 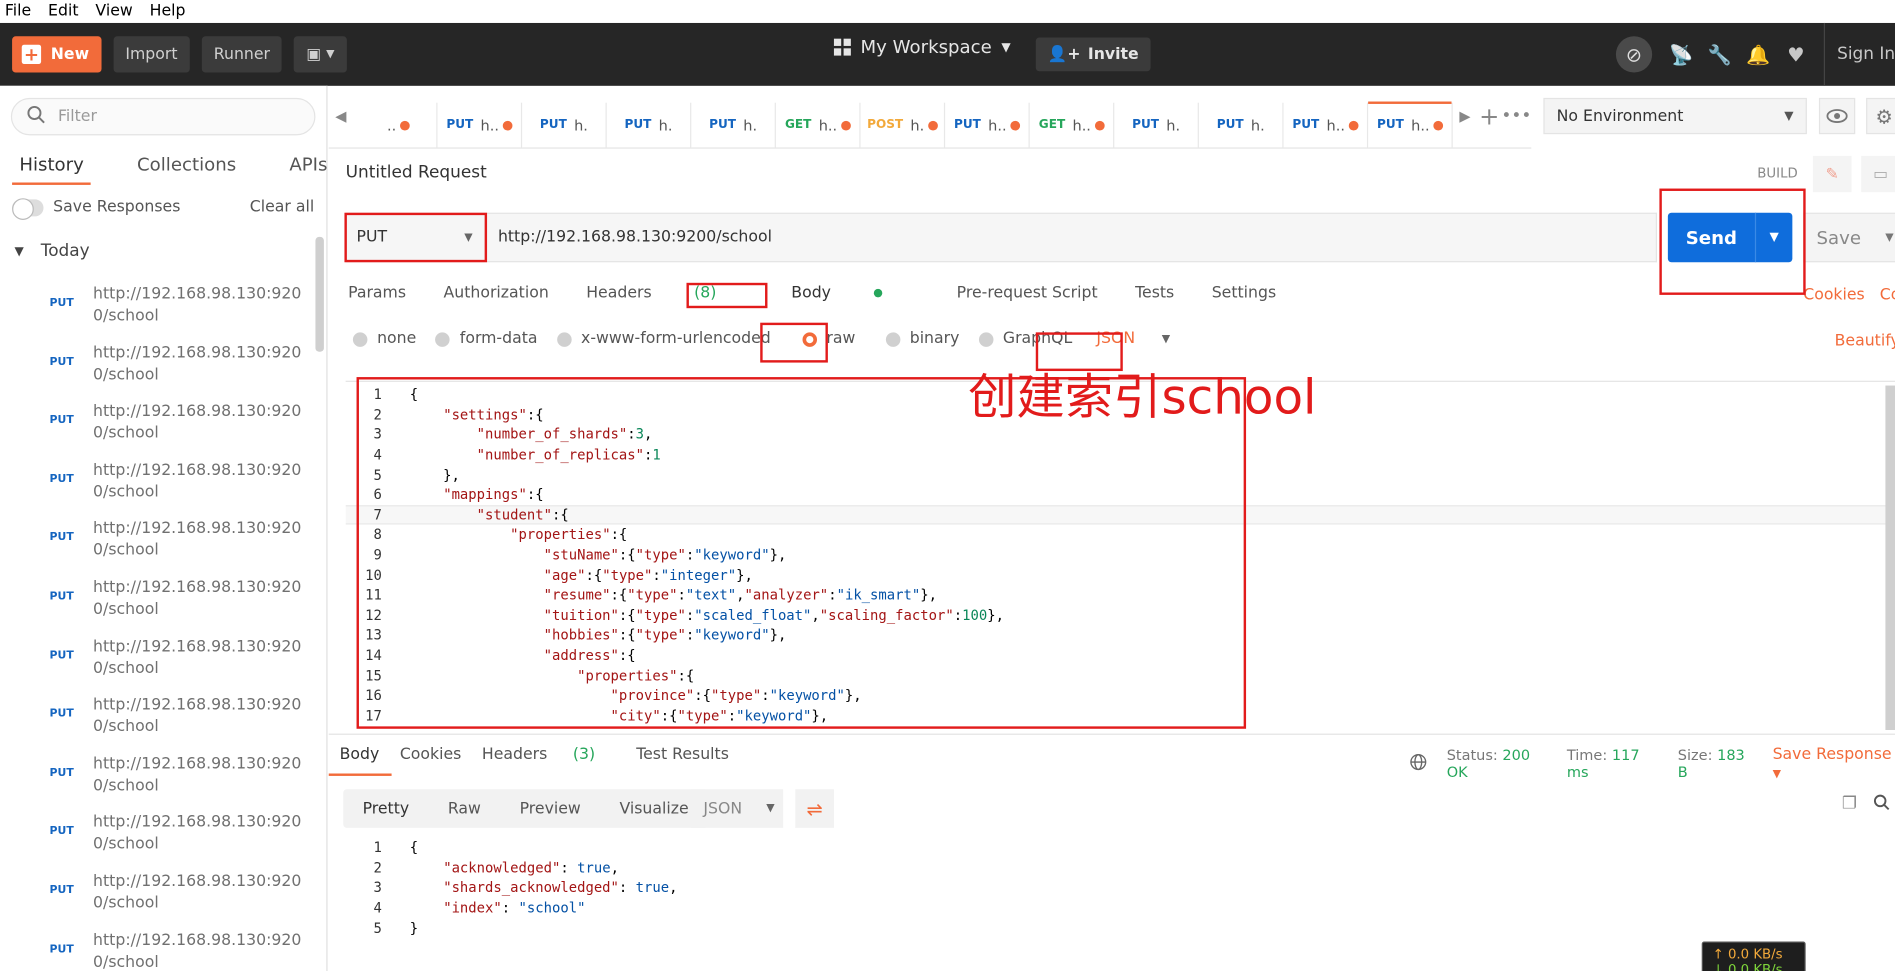 What do you see at coordinates (1071, 237) in the screenshot?
I see `url-input: http://192.168.98.130:9200/school` at bounding box center [1071, 237].